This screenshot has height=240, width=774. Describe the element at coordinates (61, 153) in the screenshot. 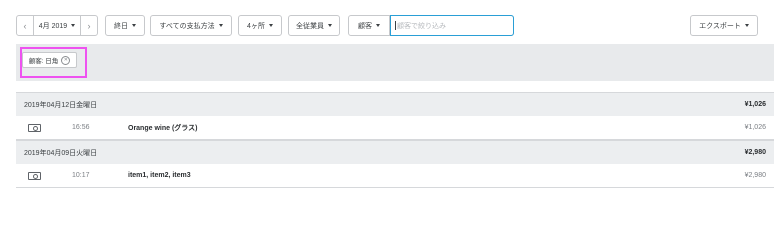

I see `day-date: 2019年04月09日火曜日` at that location.